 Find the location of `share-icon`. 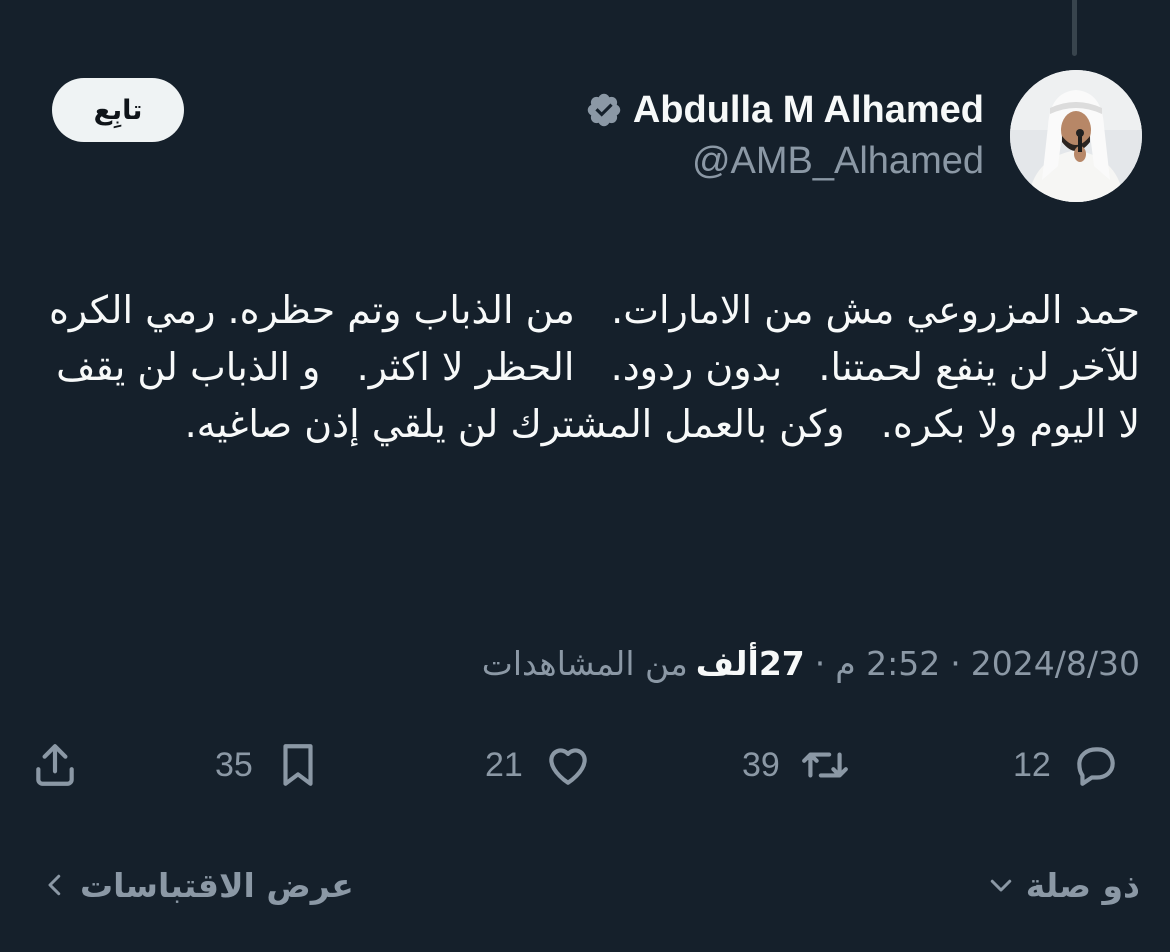

share-icon is located at coordinates (55, 765).